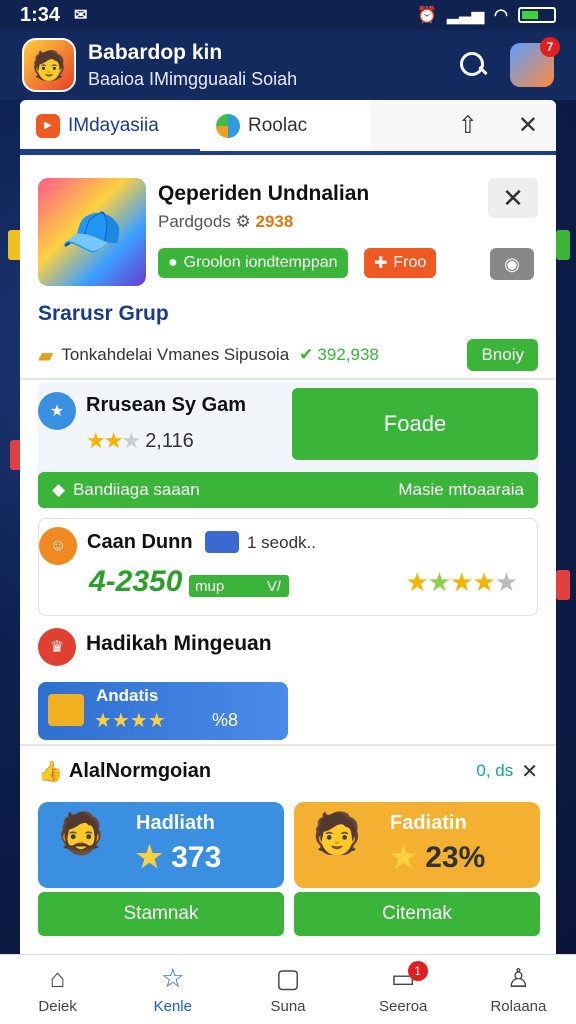  I want to click on reward-card-1: 🧔 Hadliath ★ 373, so click(161, 845).